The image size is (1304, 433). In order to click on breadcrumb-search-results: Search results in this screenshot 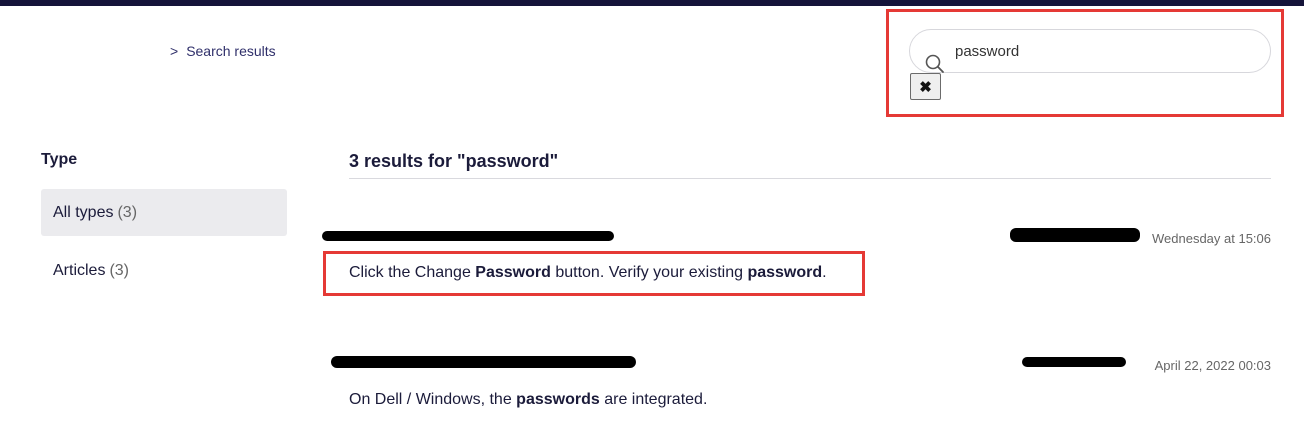, I will do `click(230, 51)`.